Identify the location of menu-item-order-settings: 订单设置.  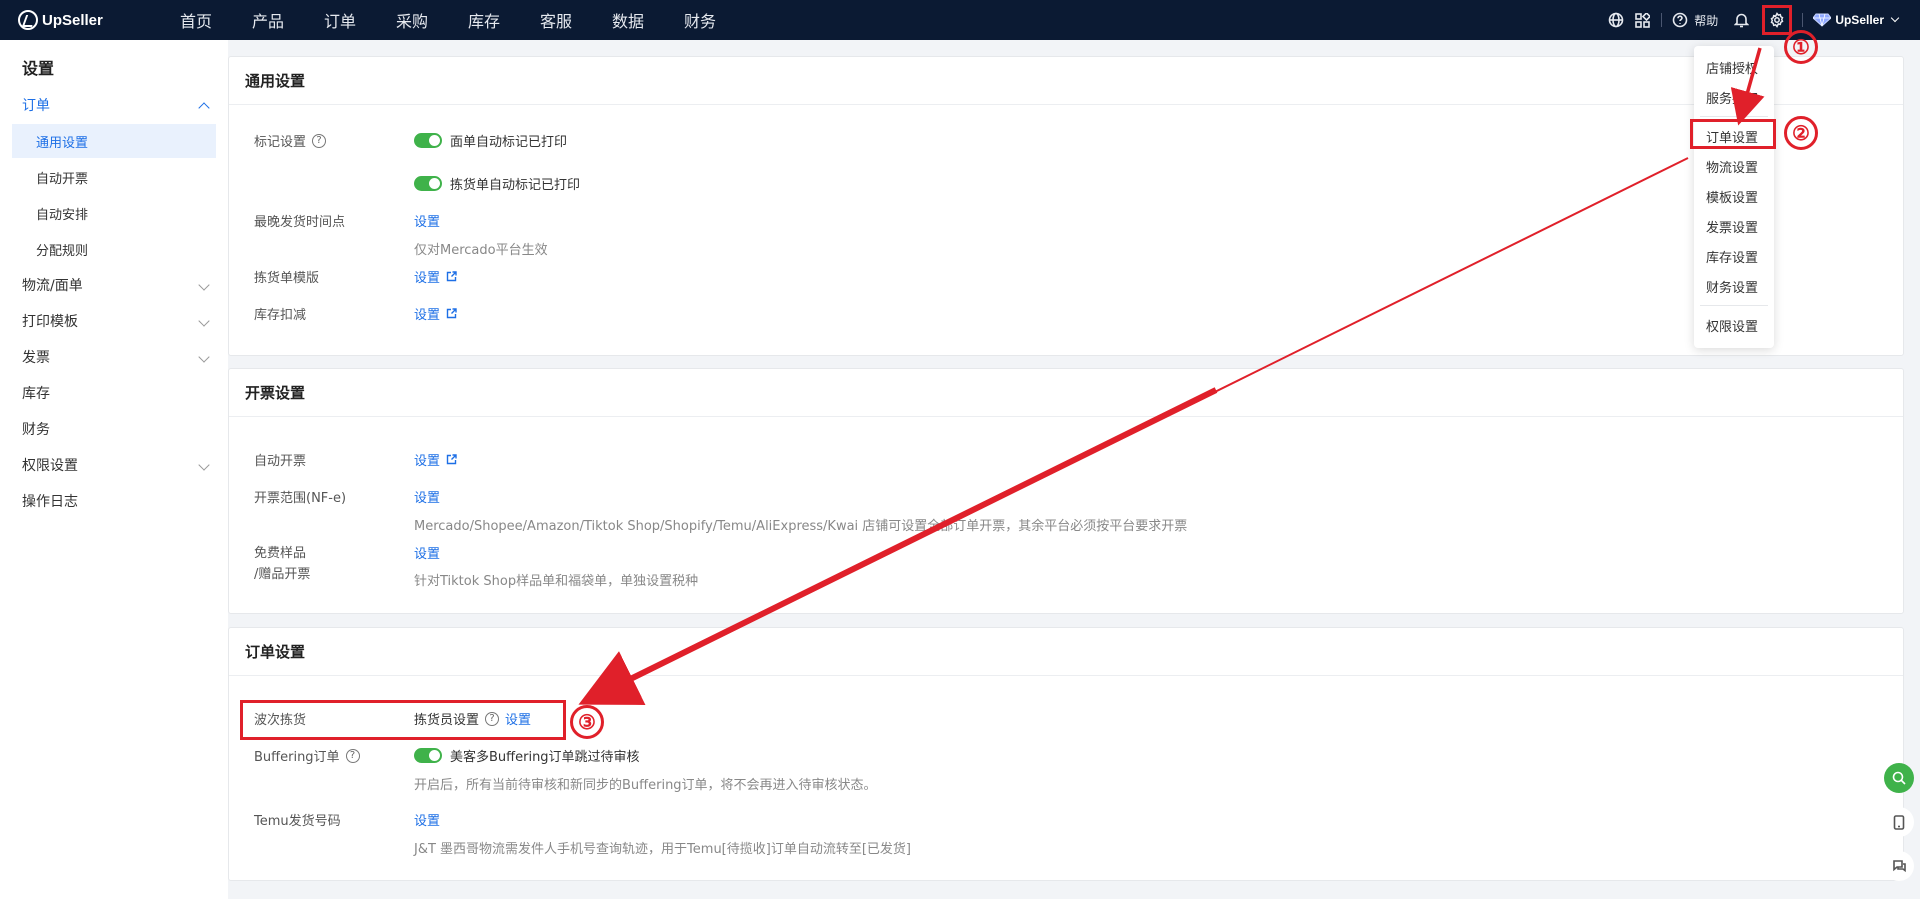
(1734, 136).